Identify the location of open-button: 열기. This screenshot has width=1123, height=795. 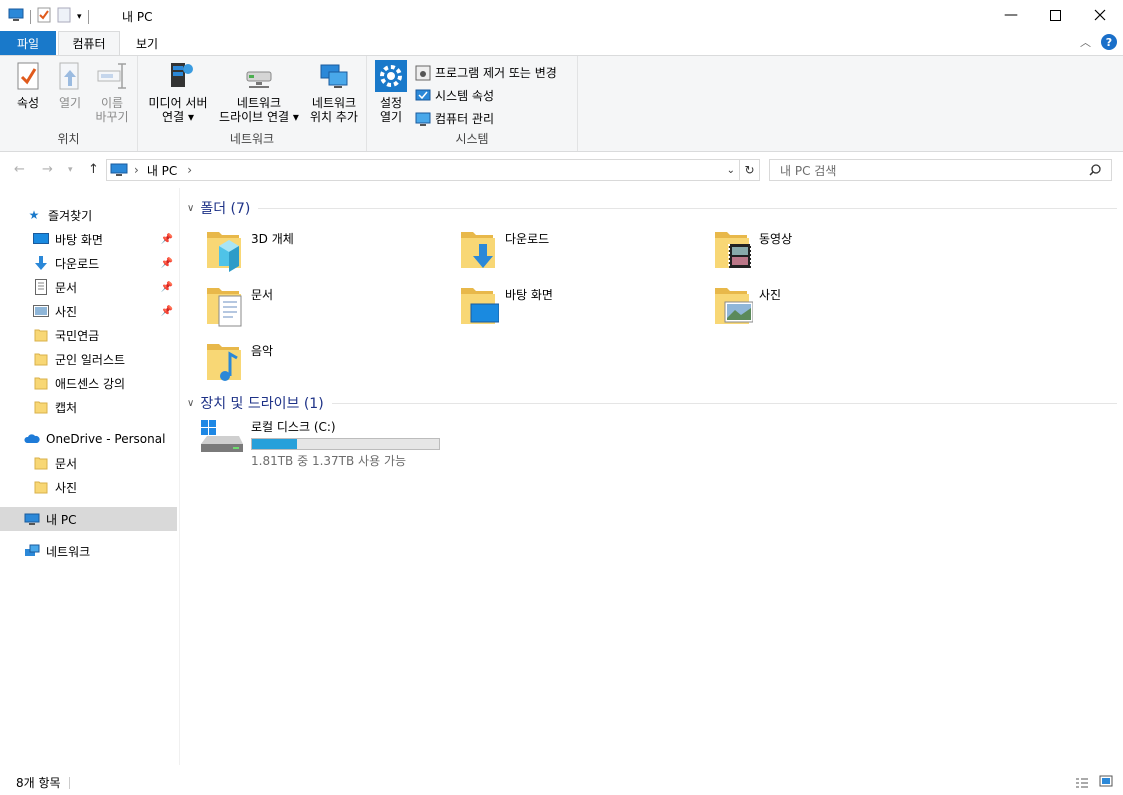
(70, 85).